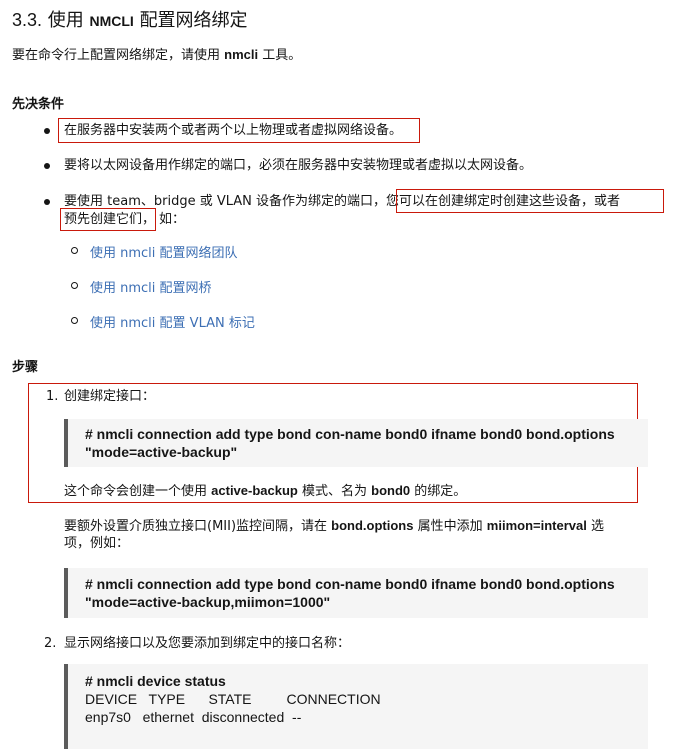  I want to click on link-nmcli-bridge: 使用 nmcli 配置网桥, so click(151, 286).